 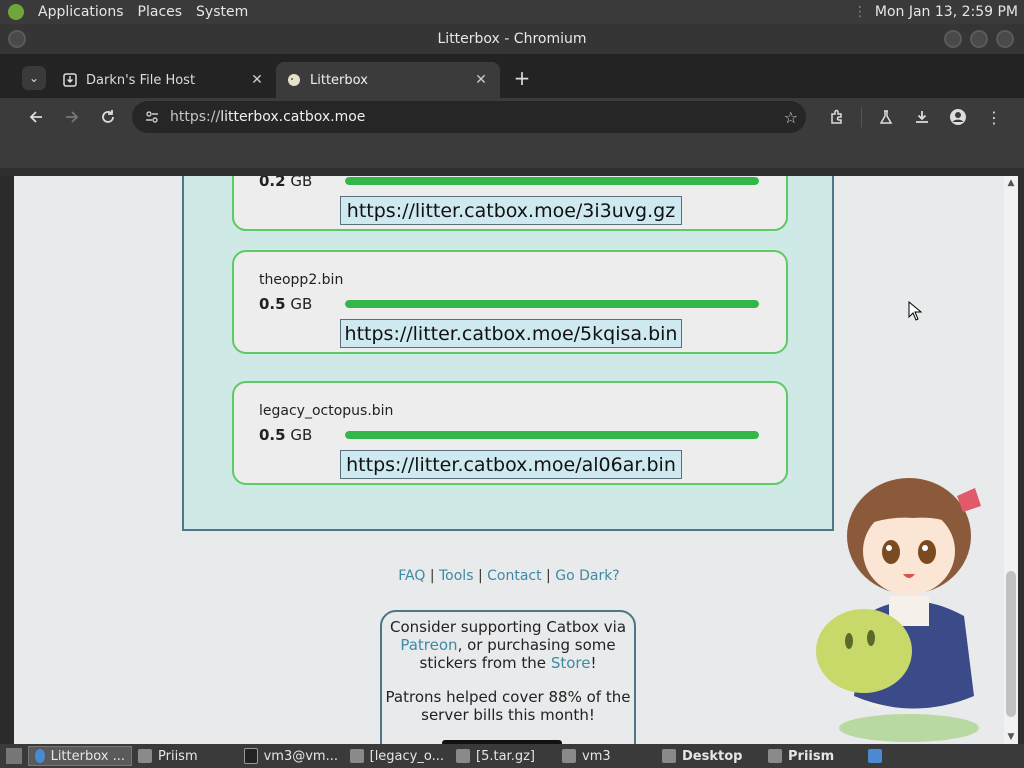 What do you see at coordinates (712, 756) in the screenshot?
I see `taskbar-label: Desktop` at bounding box center [712, 756].